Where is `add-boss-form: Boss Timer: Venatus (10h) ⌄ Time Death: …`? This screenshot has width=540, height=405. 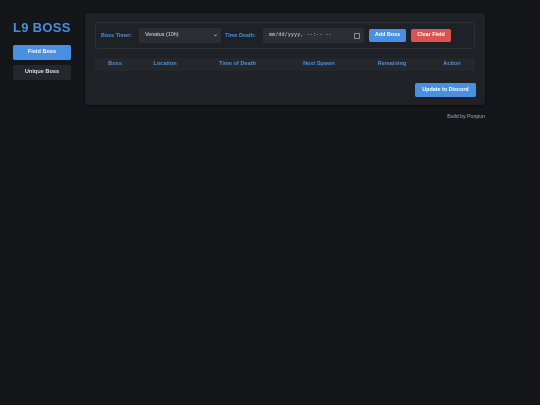 add-boss-form: Boss Timer: Venatus (10h) ⌄ Time Death: … is located at coordinates (285, 35).